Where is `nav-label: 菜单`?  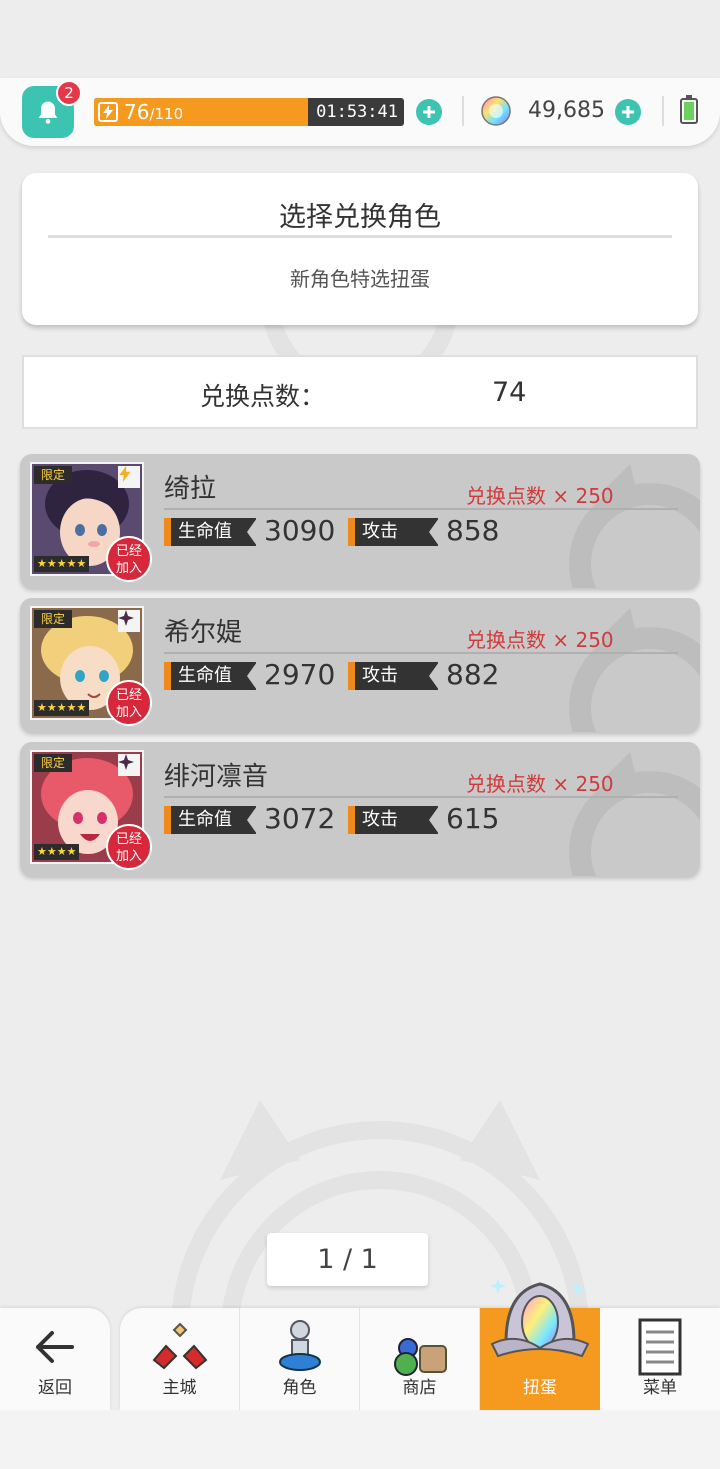 nav-label: 菜单 is located at coordinates (660, 1388).